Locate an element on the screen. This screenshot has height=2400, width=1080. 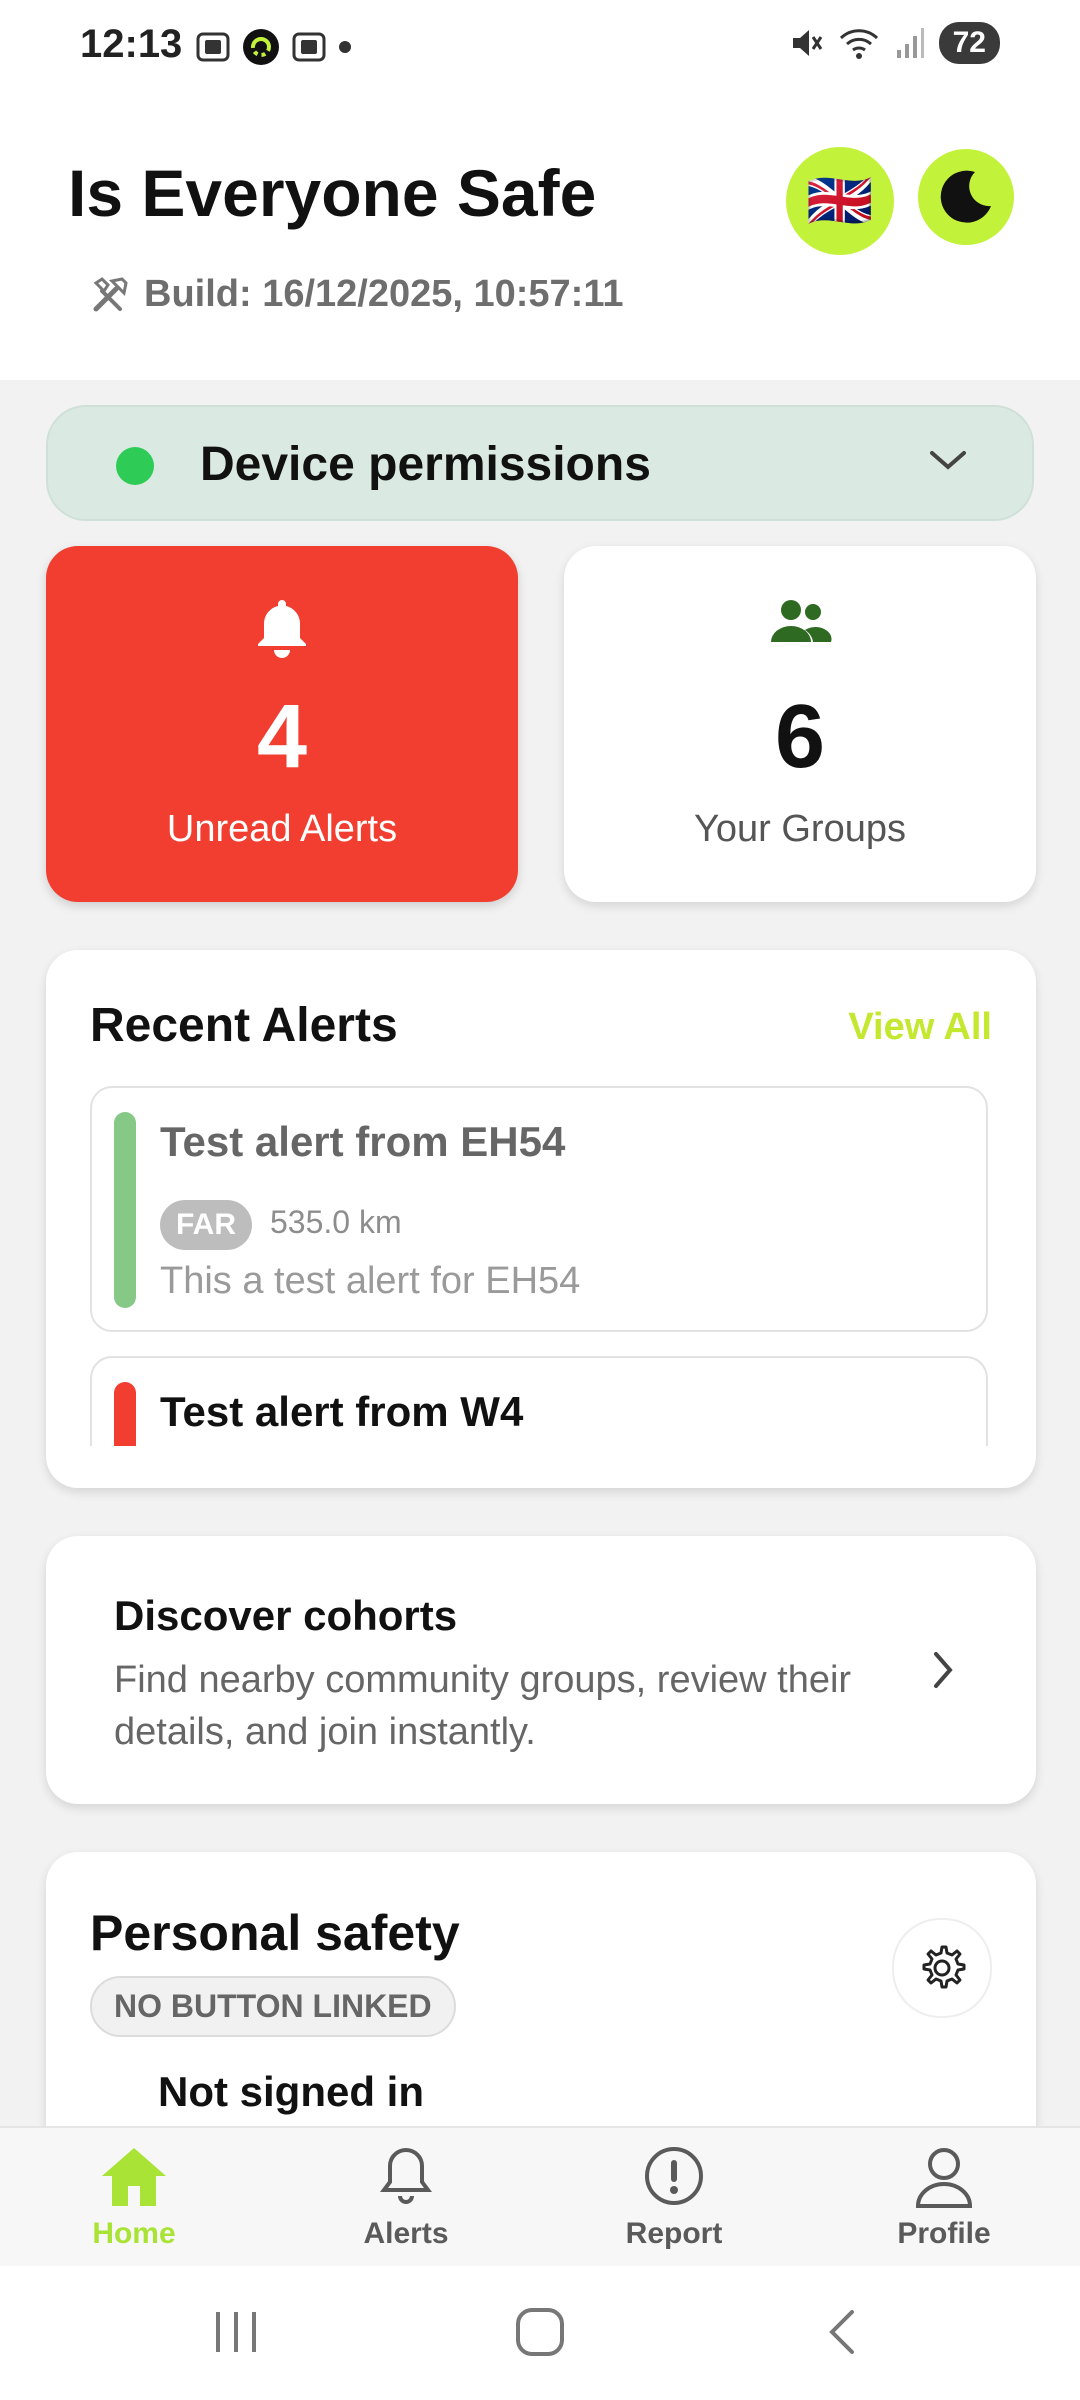
nav-report-label: Report is located at coordinates (674, 2233).